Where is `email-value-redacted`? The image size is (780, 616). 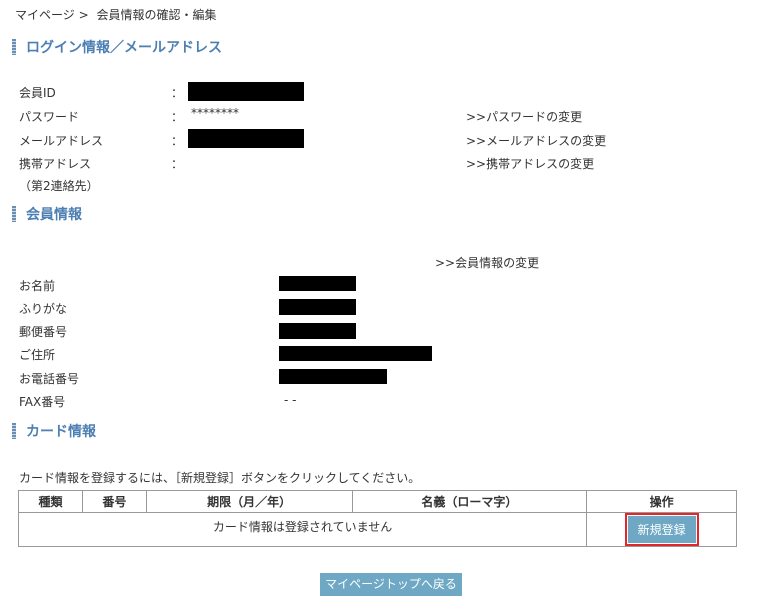
email-value-redacted is located at coordinates (246, 138).